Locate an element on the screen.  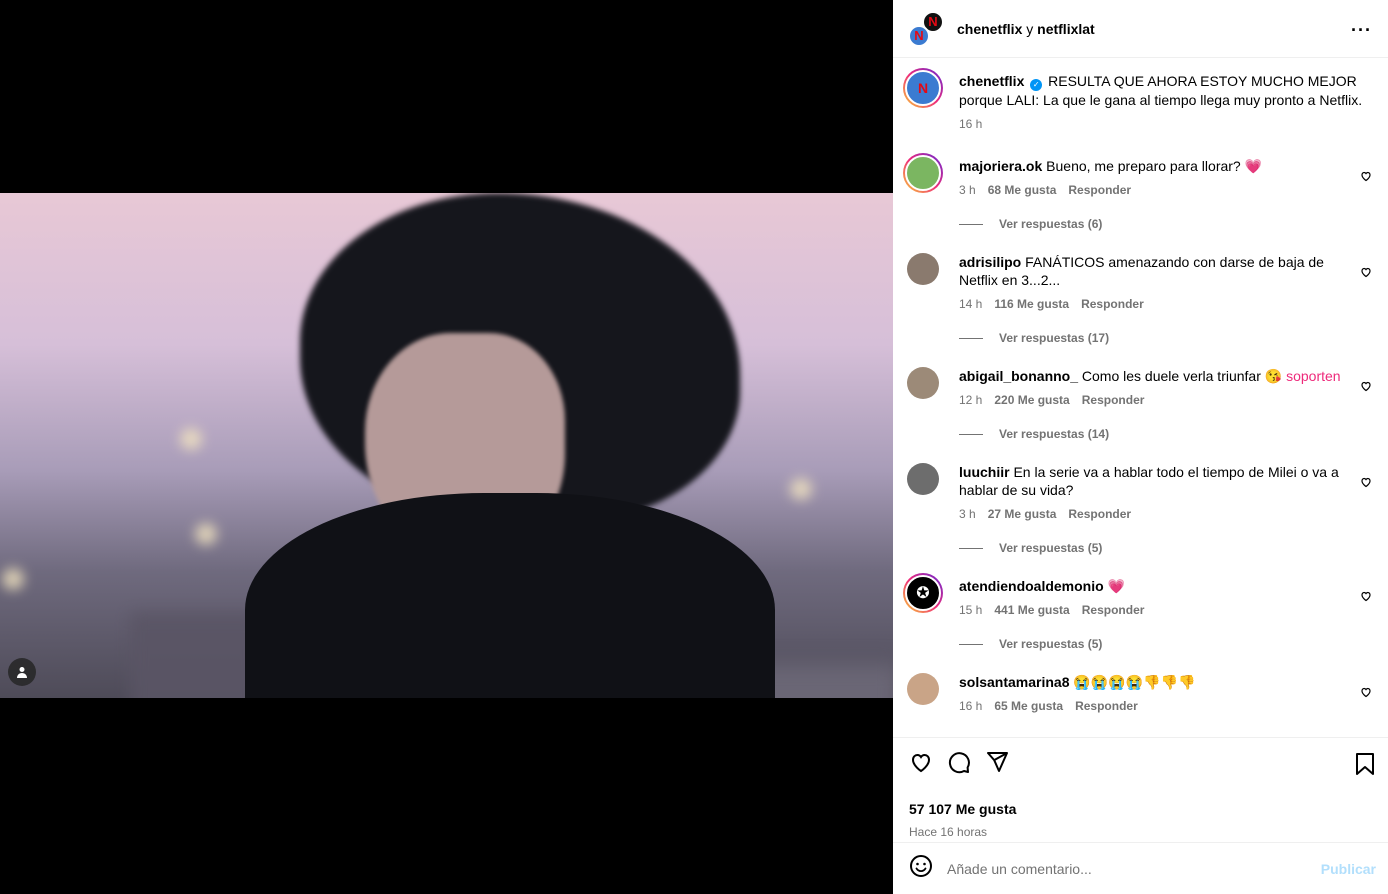
more-horizontal-icon: ··· is located at coordinates (1361, 30).